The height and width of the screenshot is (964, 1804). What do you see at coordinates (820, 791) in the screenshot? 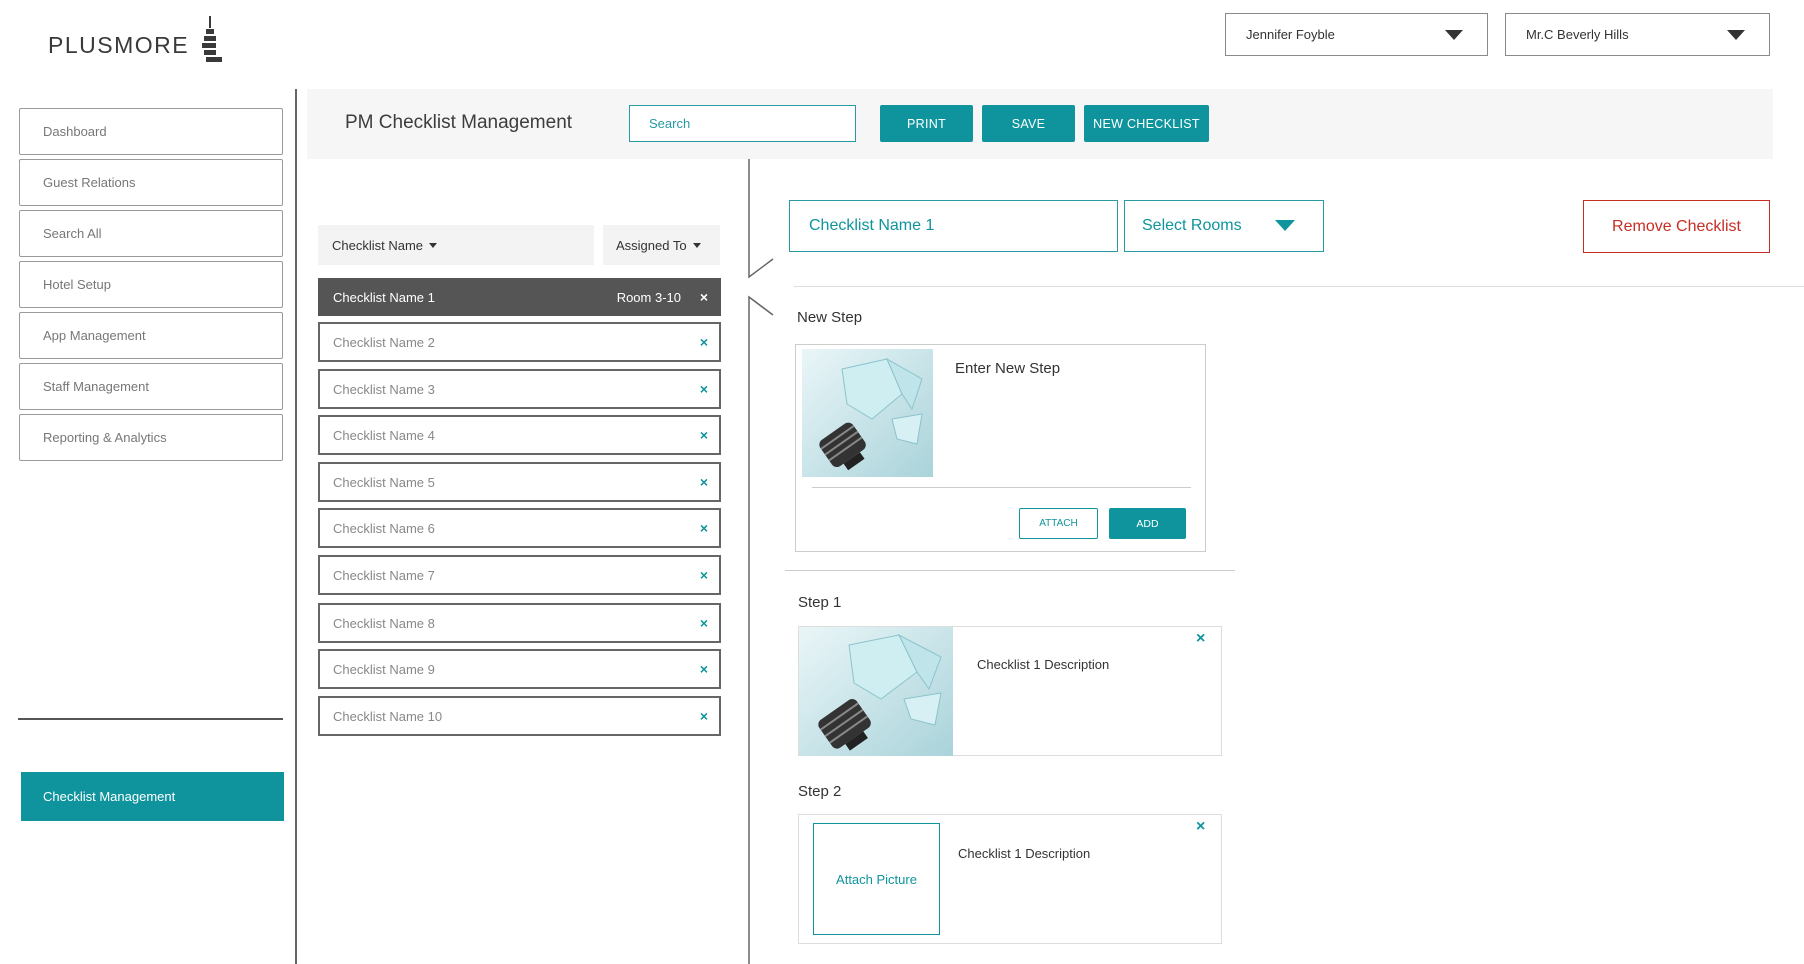
I see `step-2-heading: Step 2` at bounding box center [820, 791].